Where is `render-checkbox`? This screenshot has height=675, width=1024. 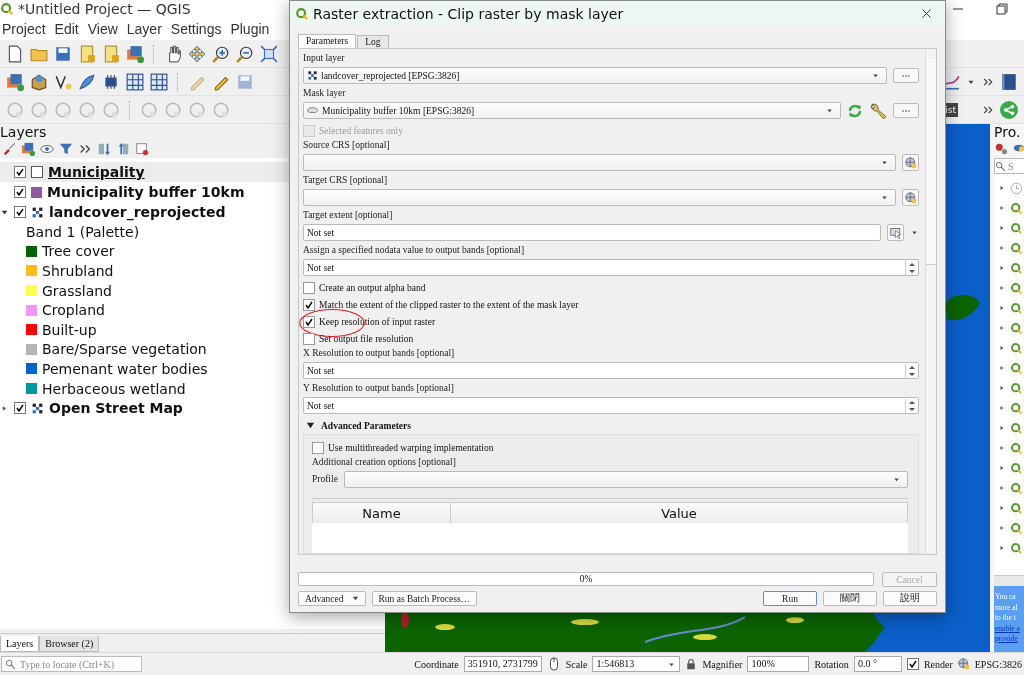 render-checkbox is located at coordinates (912, 664).